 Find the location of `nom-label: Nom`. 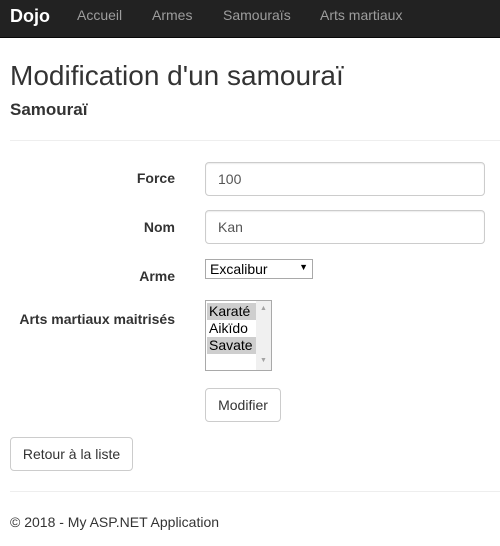

nom-label: Nom is located at coordinates (159, 227).